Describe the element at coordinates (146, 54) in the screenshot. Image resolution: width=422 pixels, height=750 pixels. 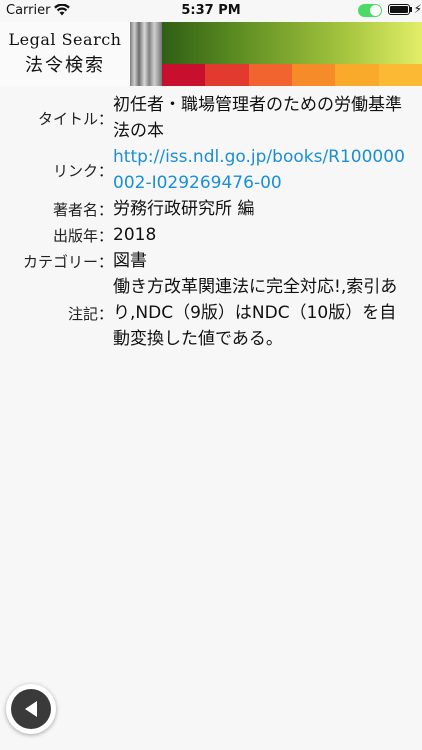
I see `books-decoration` at that location.